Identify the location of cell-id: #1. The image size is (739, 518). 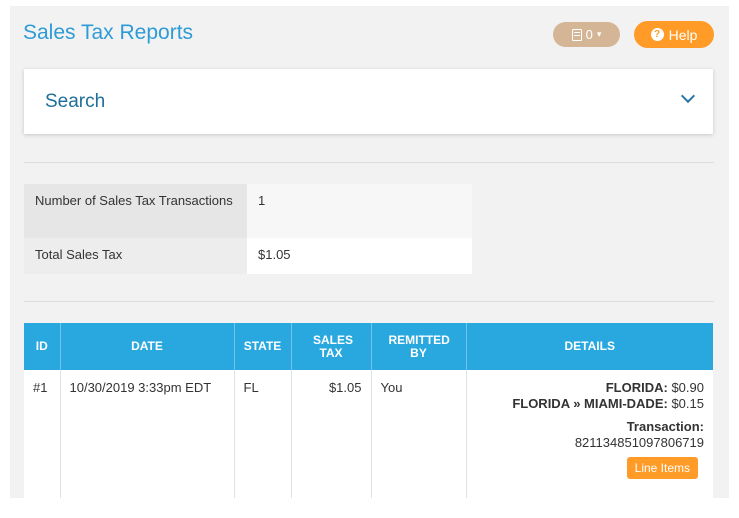
(42, 434).